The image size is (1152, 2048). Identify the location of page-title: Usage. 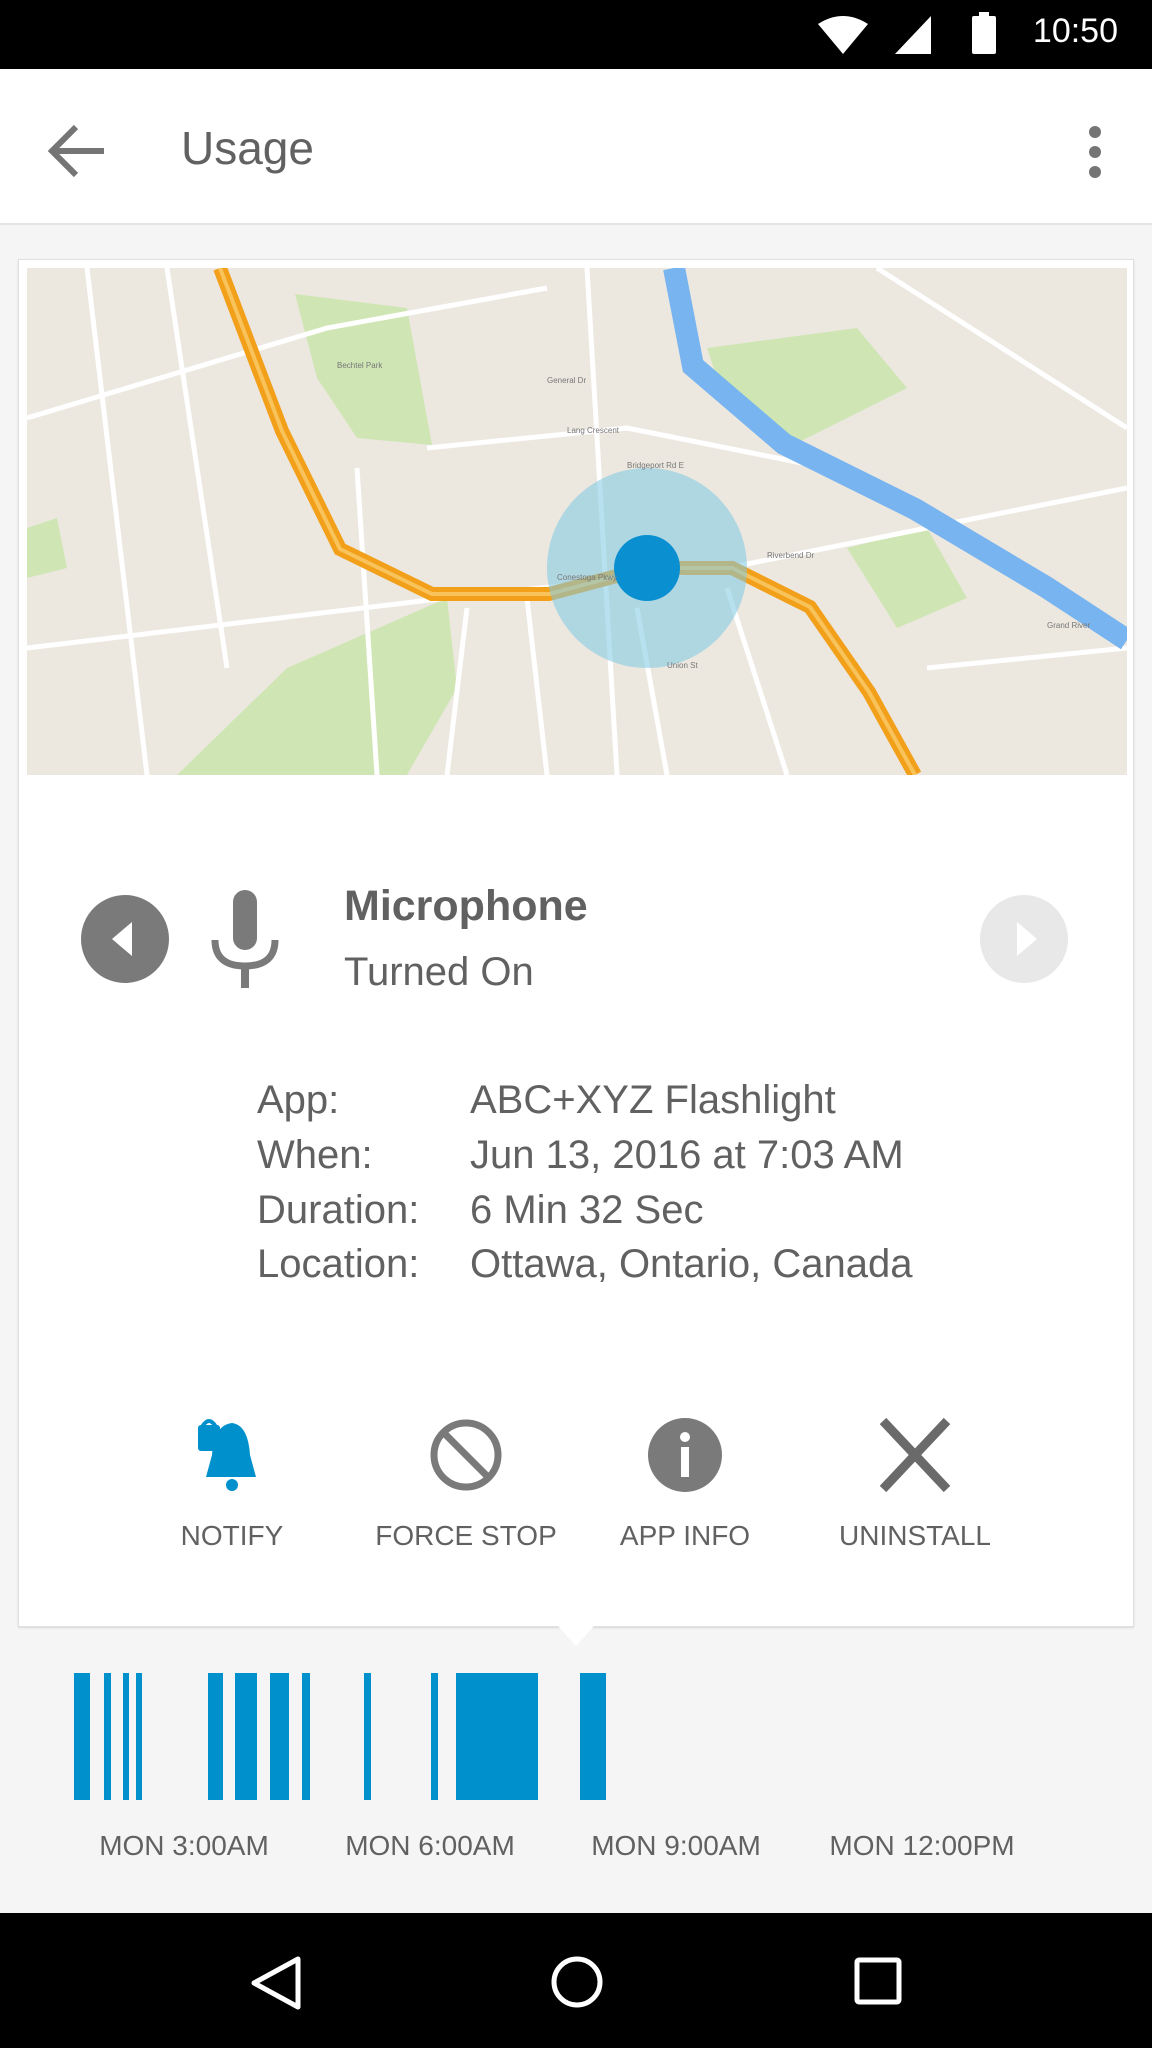
(247, 148).